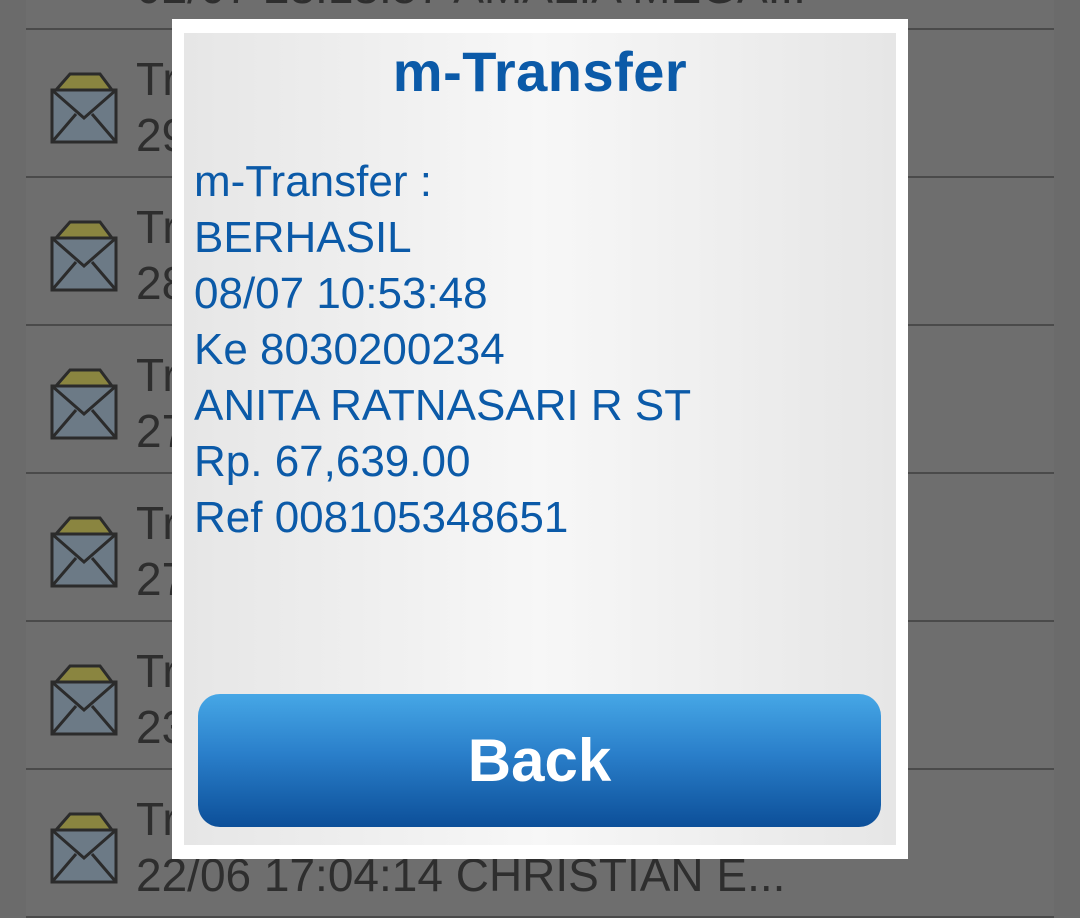 The width and height of the screenshot is (1080, 918). I want to click on message-line-amount: Rp. 67,639.00, so click(332, 461).